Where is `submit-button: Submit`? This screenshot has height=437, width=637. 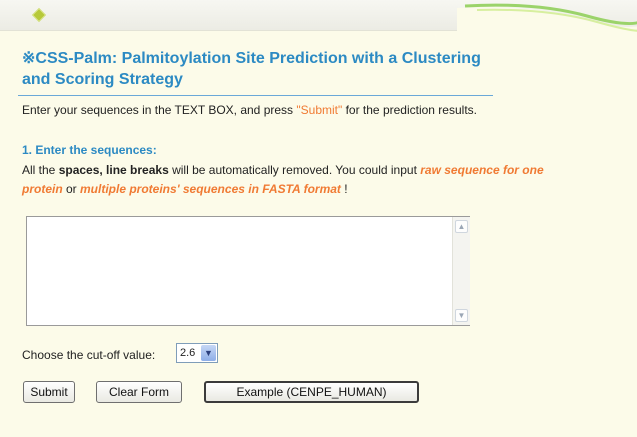
submit-button: Submit is located at coordinates (49, 392).